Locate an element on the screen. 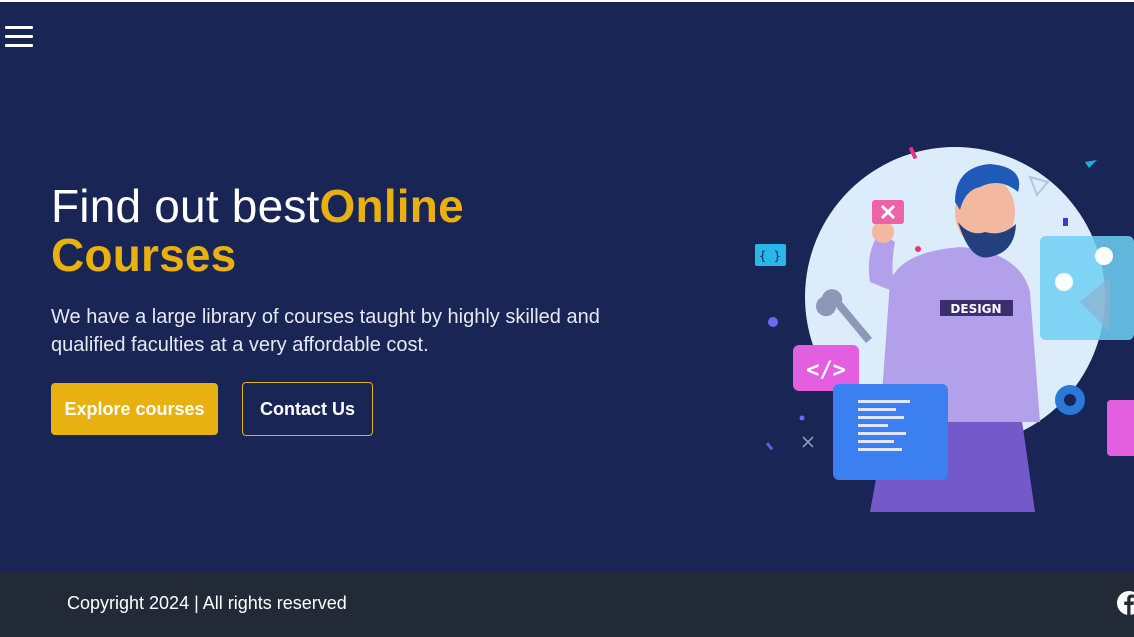 This screenshot has height=637, width=1134. gear-icon is located at coordinates (1070, 400).